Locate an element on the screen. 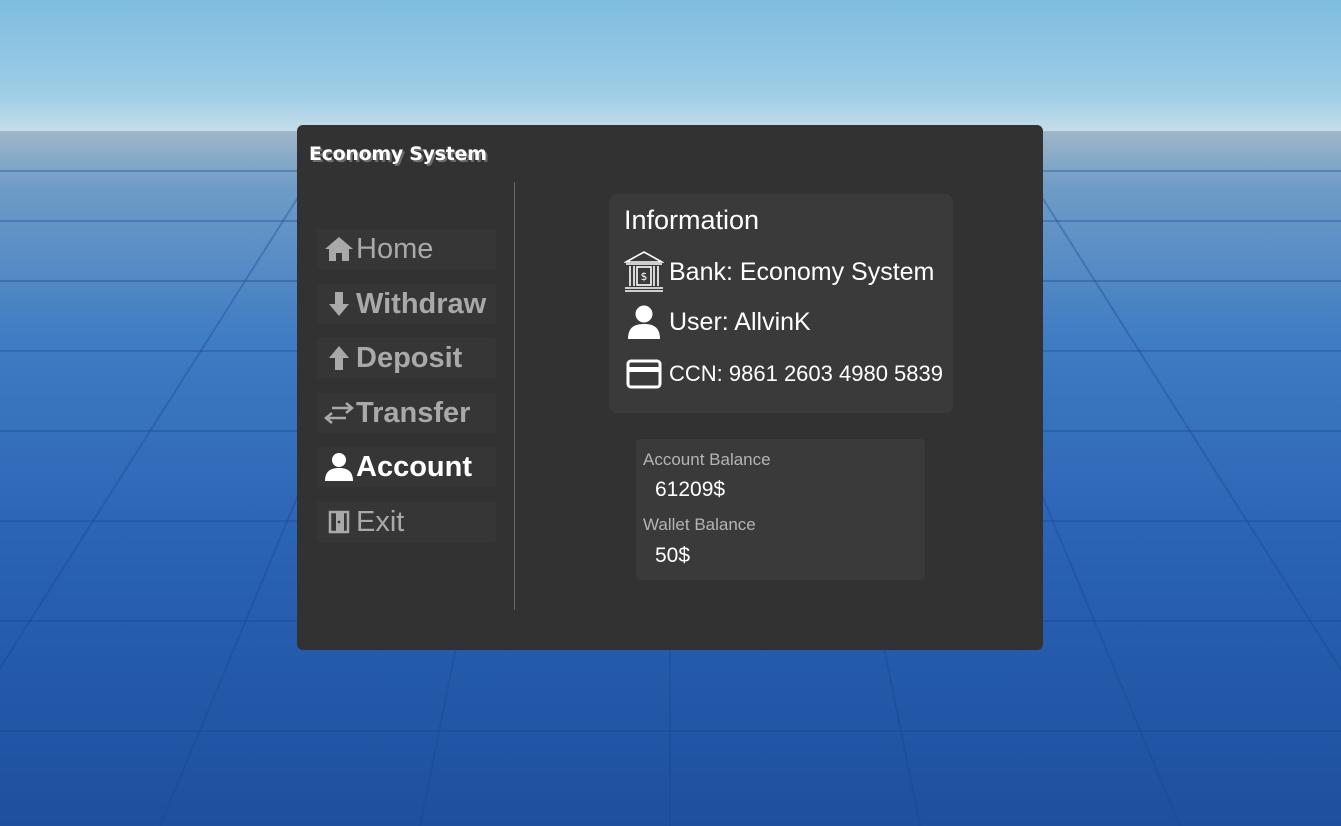 Image resolution: width=1341 pixels, height=826 pixels. nav-label: Withdraw is located at coordinates (421, 303).